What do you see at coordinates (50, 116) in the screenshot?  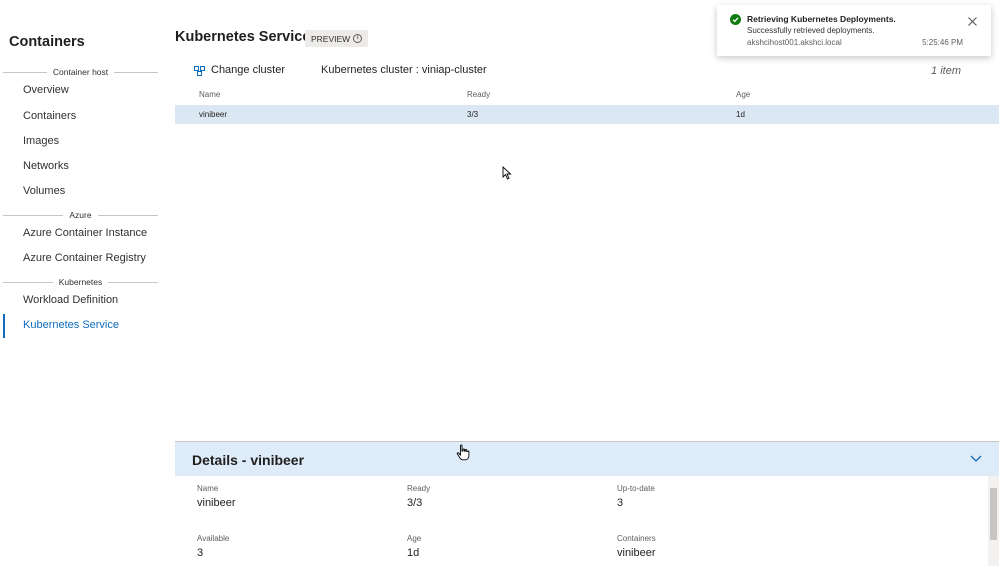 I see `sidebar-item-label: Containers` at bounding box center [50, 116].